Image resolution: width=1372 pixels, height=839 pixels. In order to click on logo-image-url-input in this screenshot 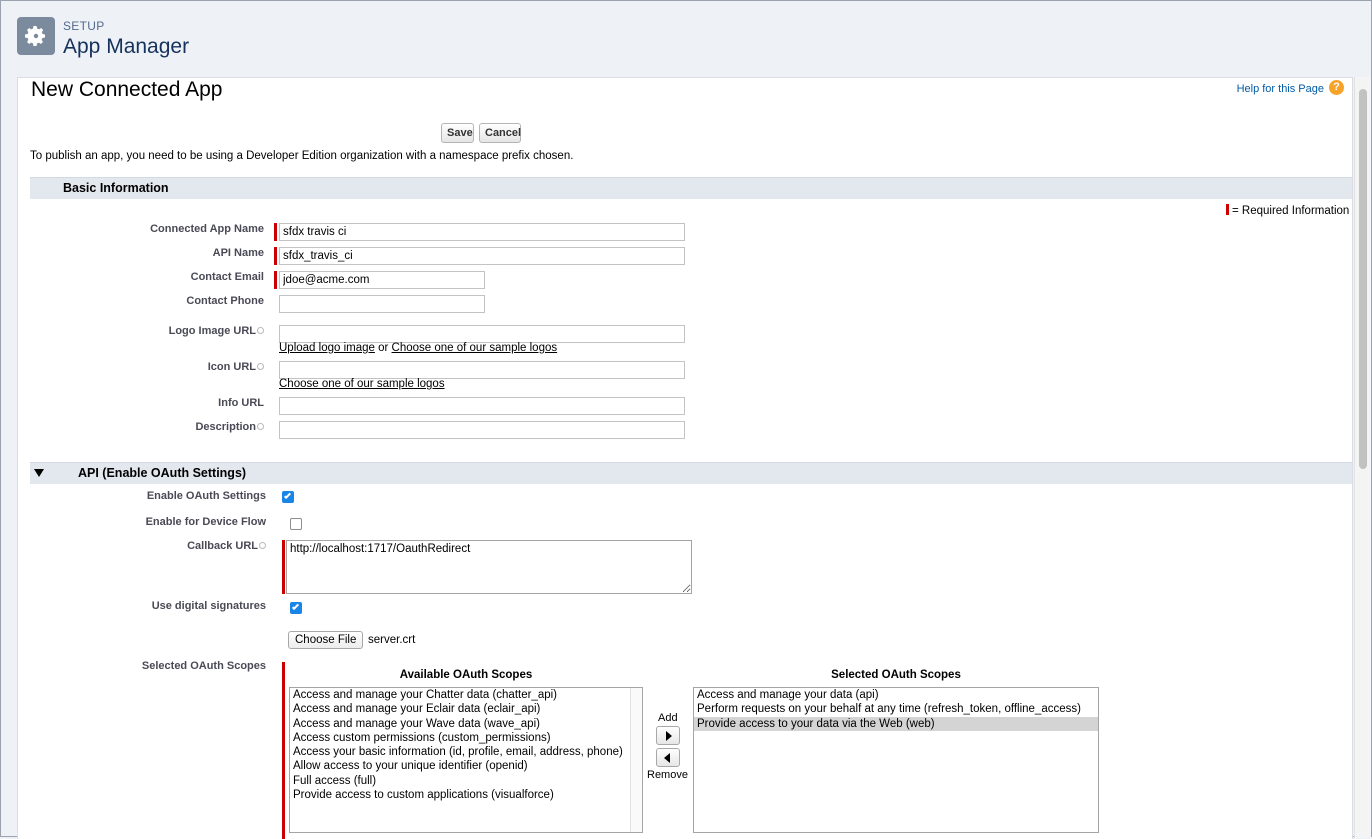, I will do `click(482, 334)`.